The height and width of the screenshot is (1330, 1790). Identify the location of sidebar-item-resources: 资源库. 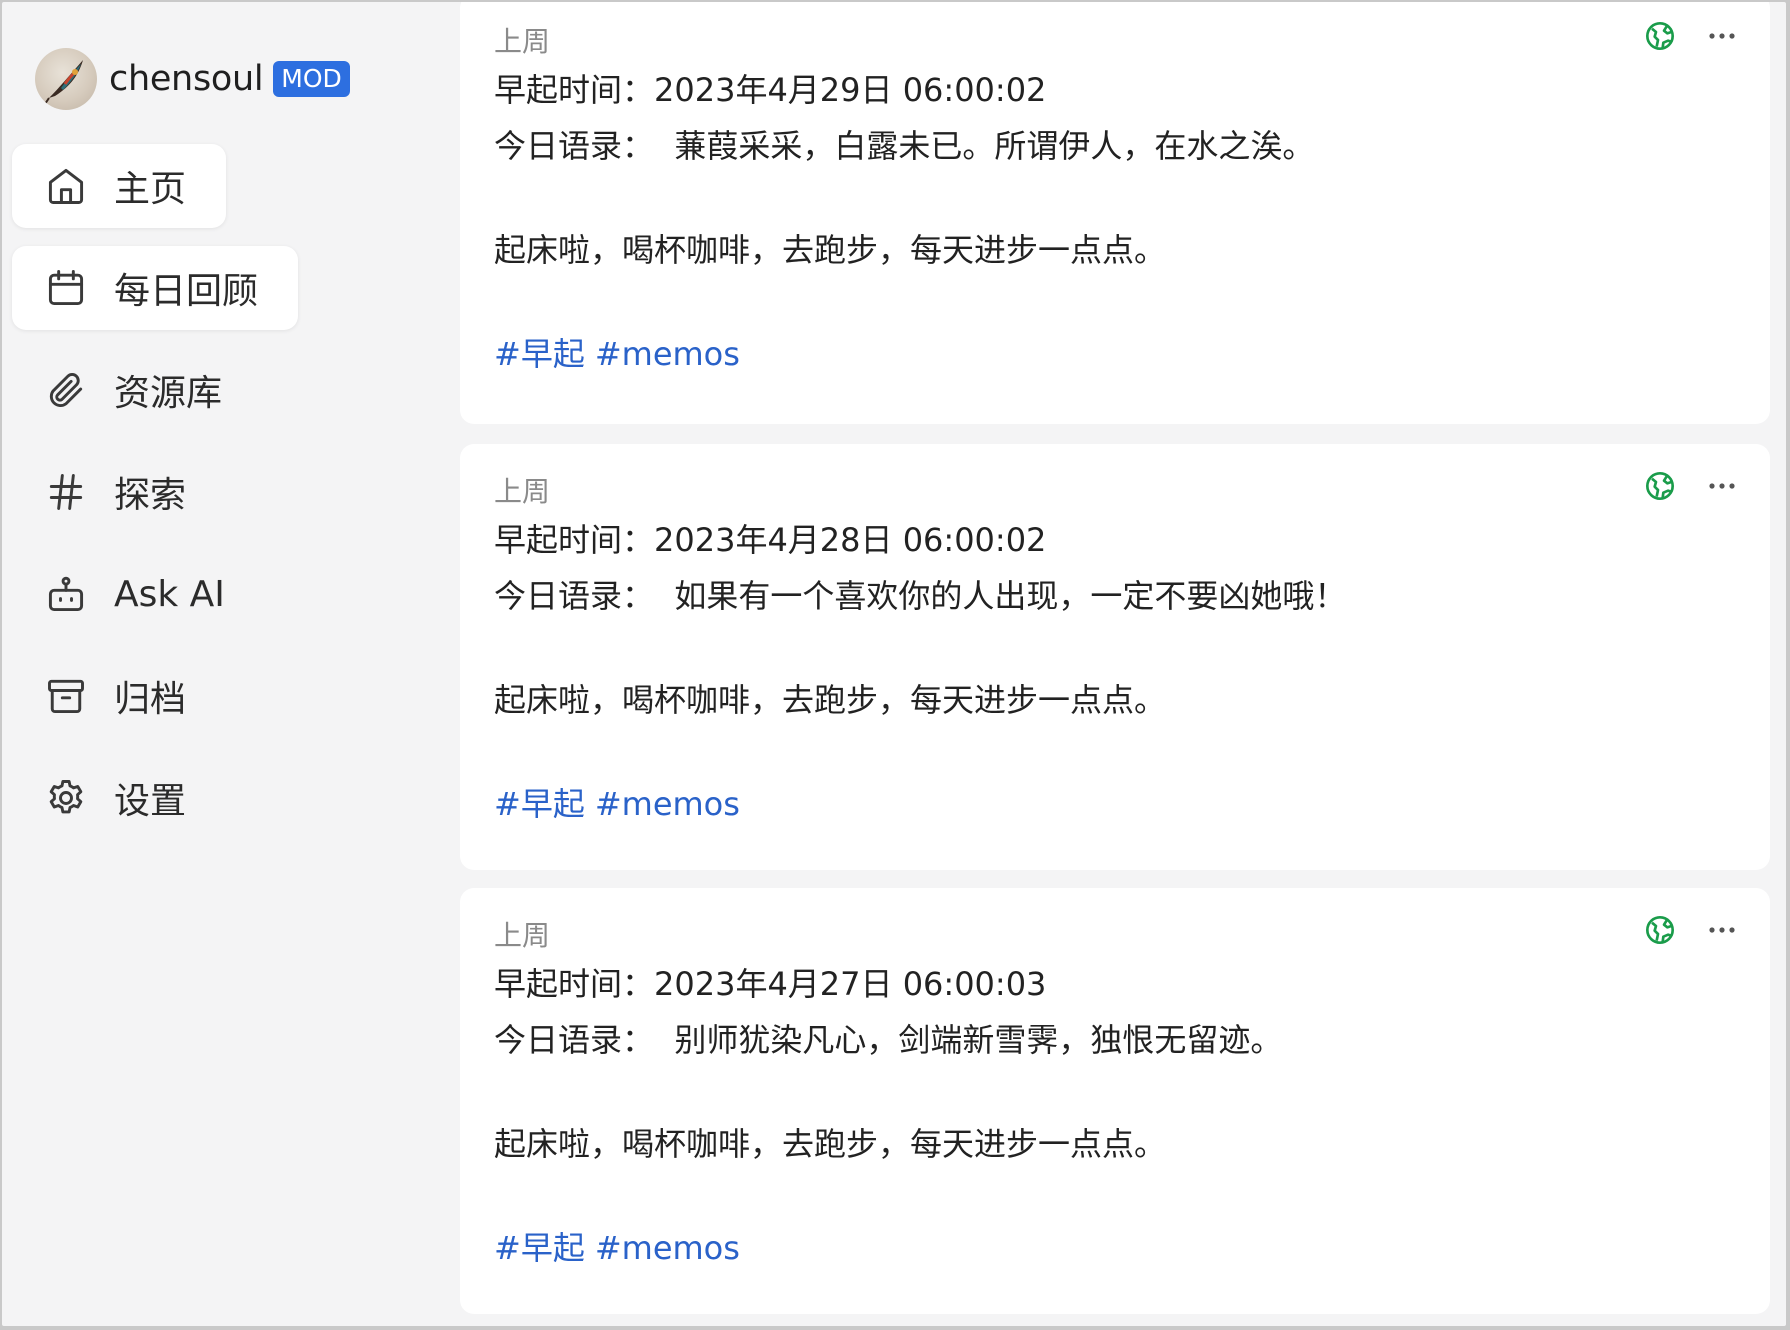
(137, 390).